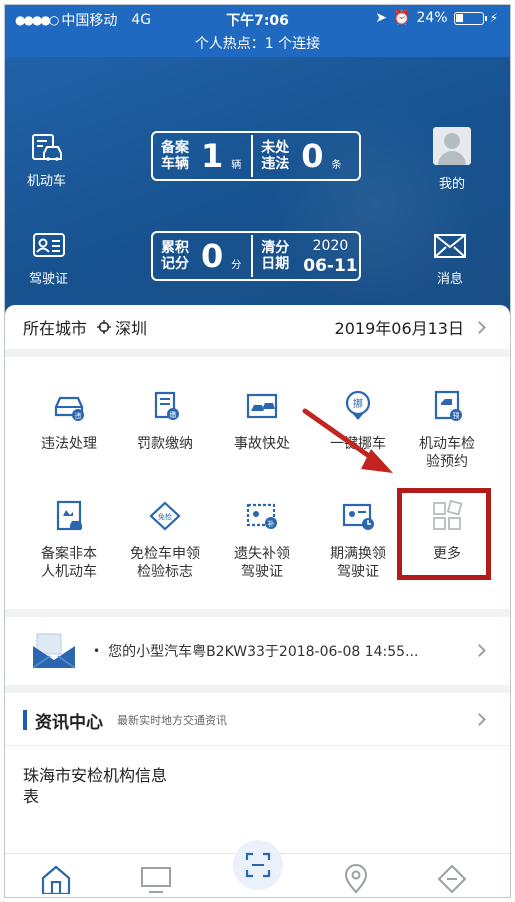 This screenshot has width=515, height=902. I want to click on mail-icon, so click(450, 246).